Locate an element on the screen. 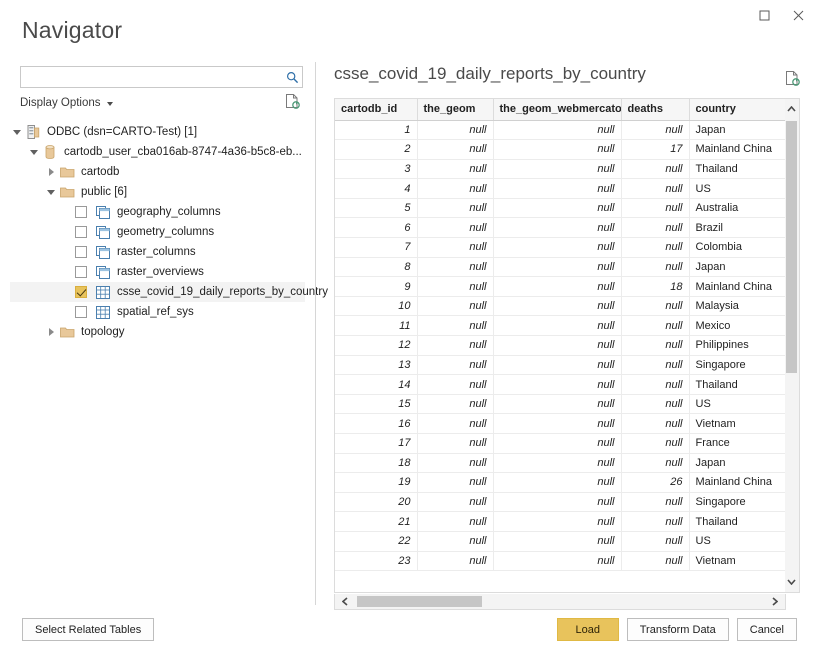 The height and width of the screenshot is (671, 819). search-icon is located at coordinates (292, 77).